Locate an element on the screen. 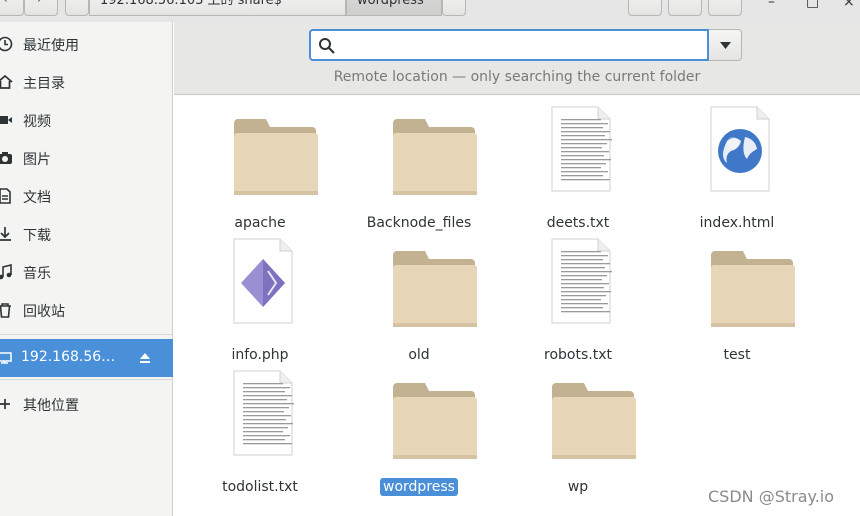 The width and height of the screenshot is (860, 516). file-name-label: index.html is located at coordinates (737, 223).